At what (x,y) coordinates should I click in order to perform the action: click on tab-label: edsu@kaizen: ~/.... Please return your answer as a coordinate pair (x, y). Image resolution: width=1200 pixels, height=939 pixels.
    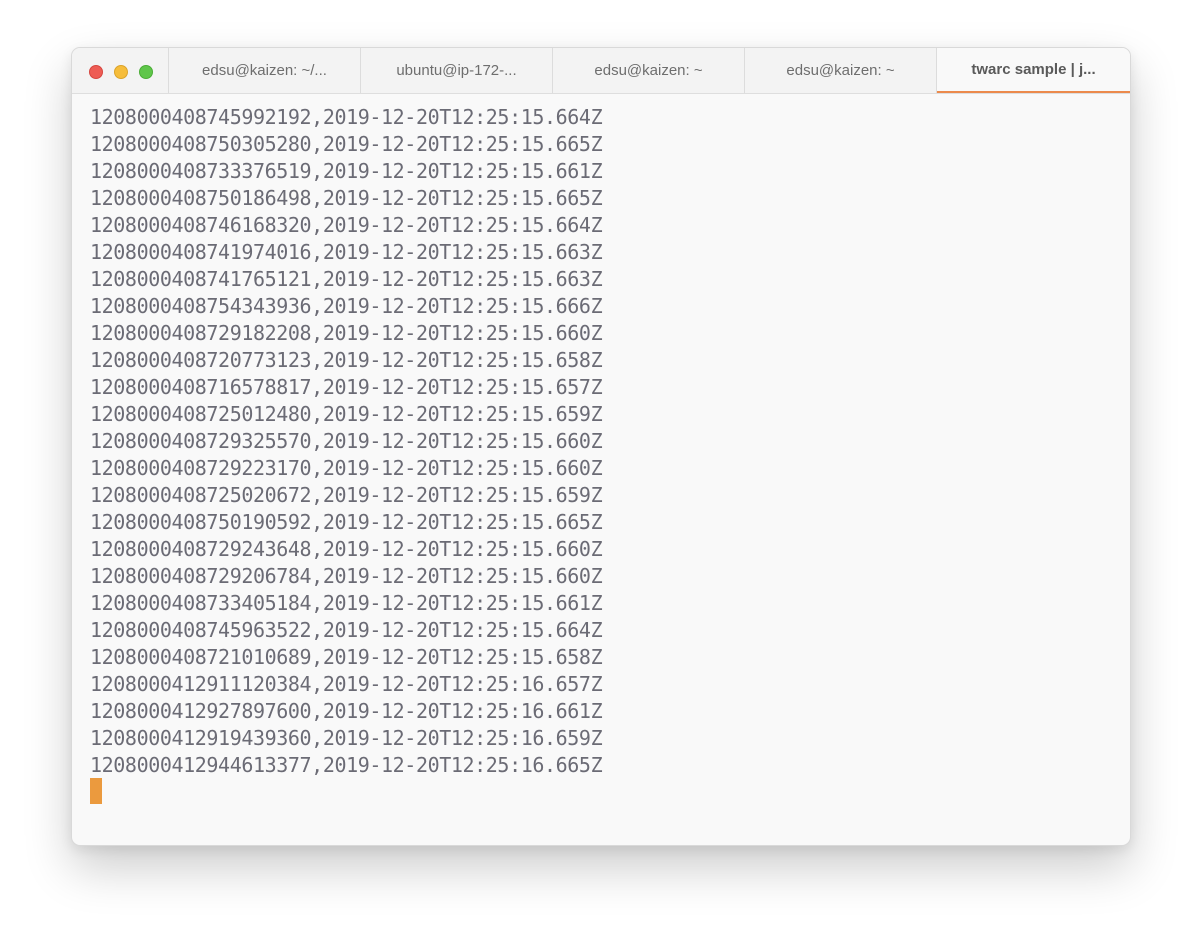
    Looking at the image, I should click on (264, 70).